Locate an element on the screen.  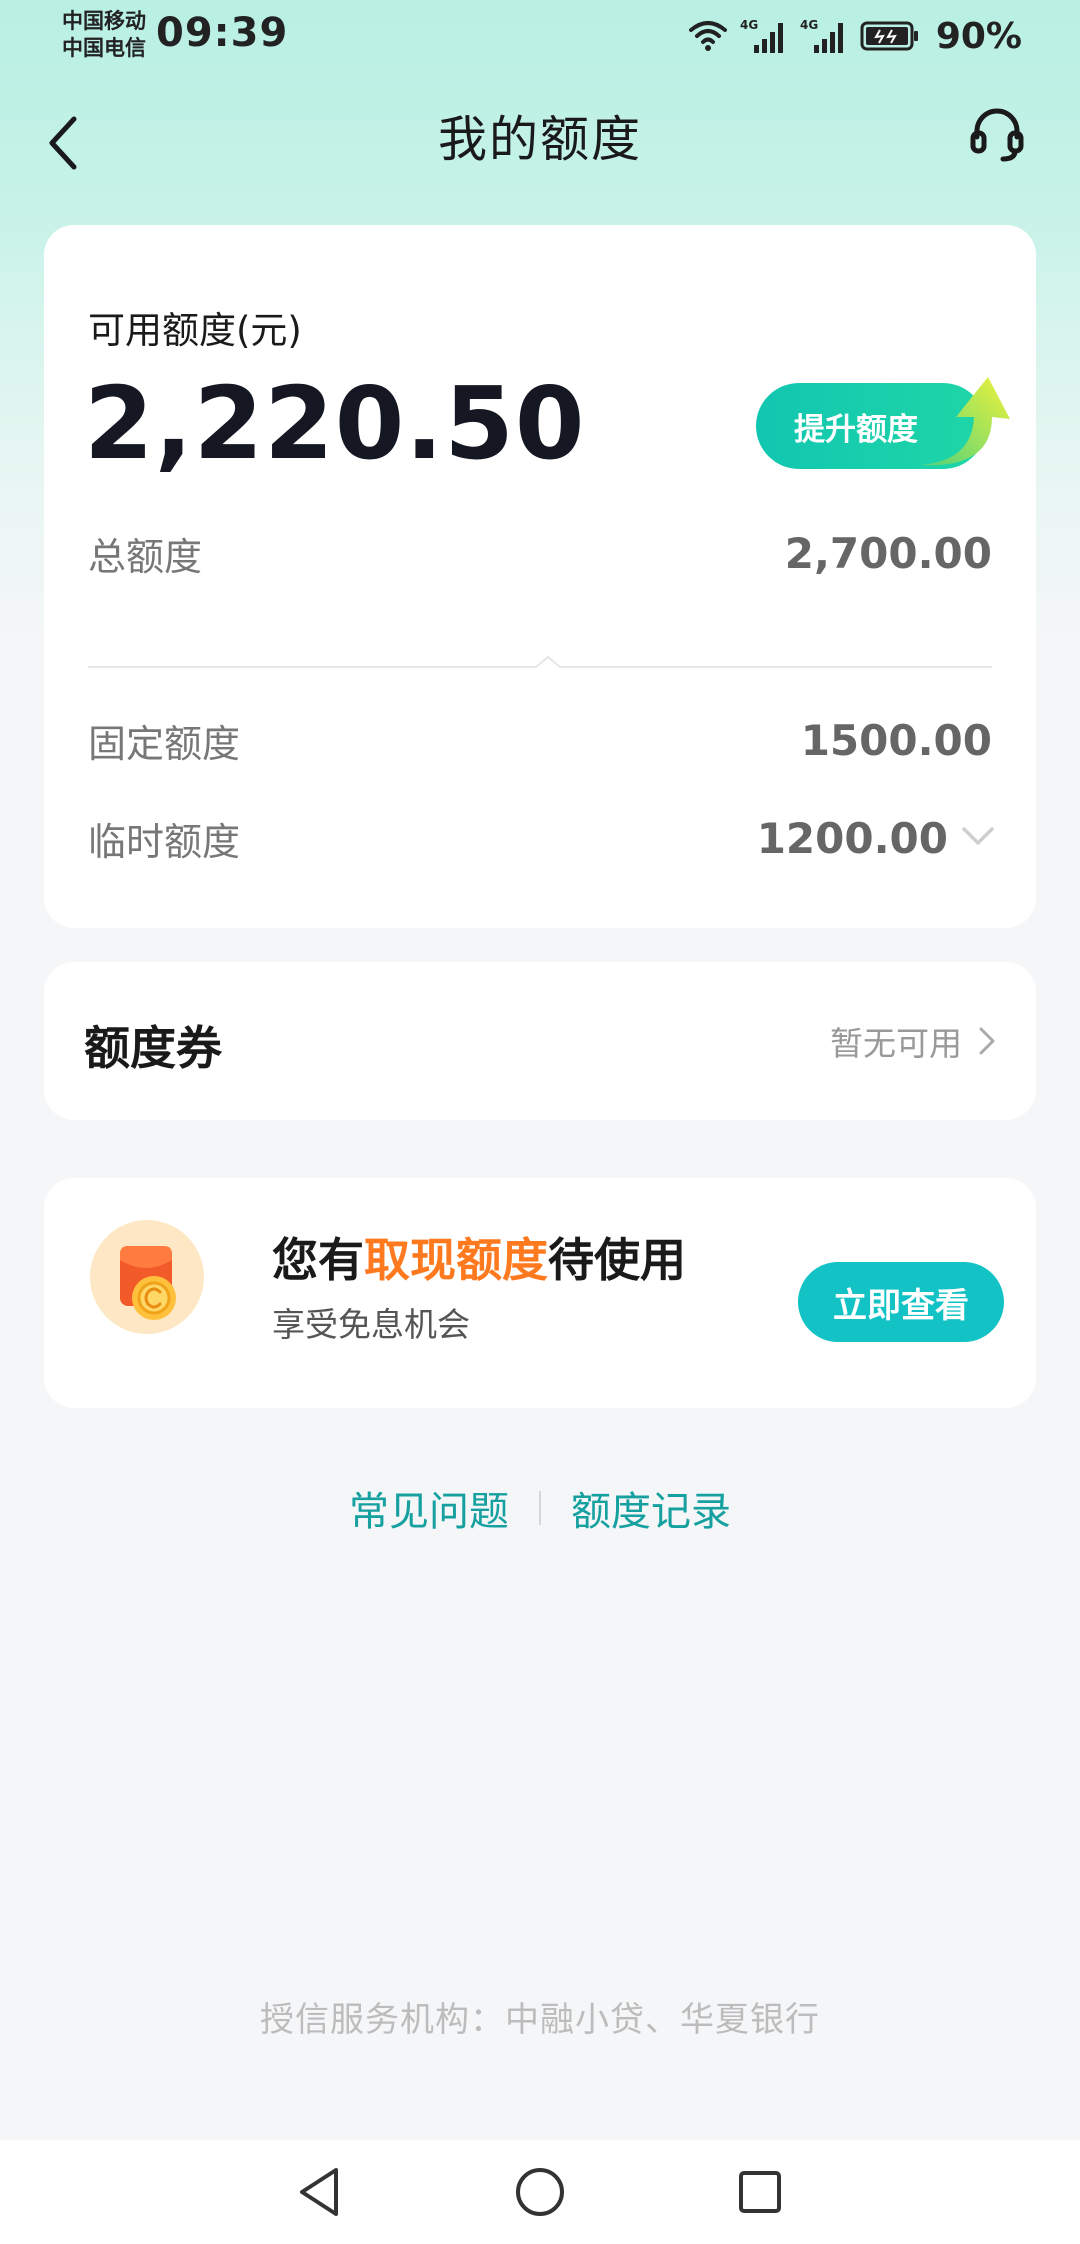
status-indicators: 4G 4G 90% is located at coordinates (855, 36).